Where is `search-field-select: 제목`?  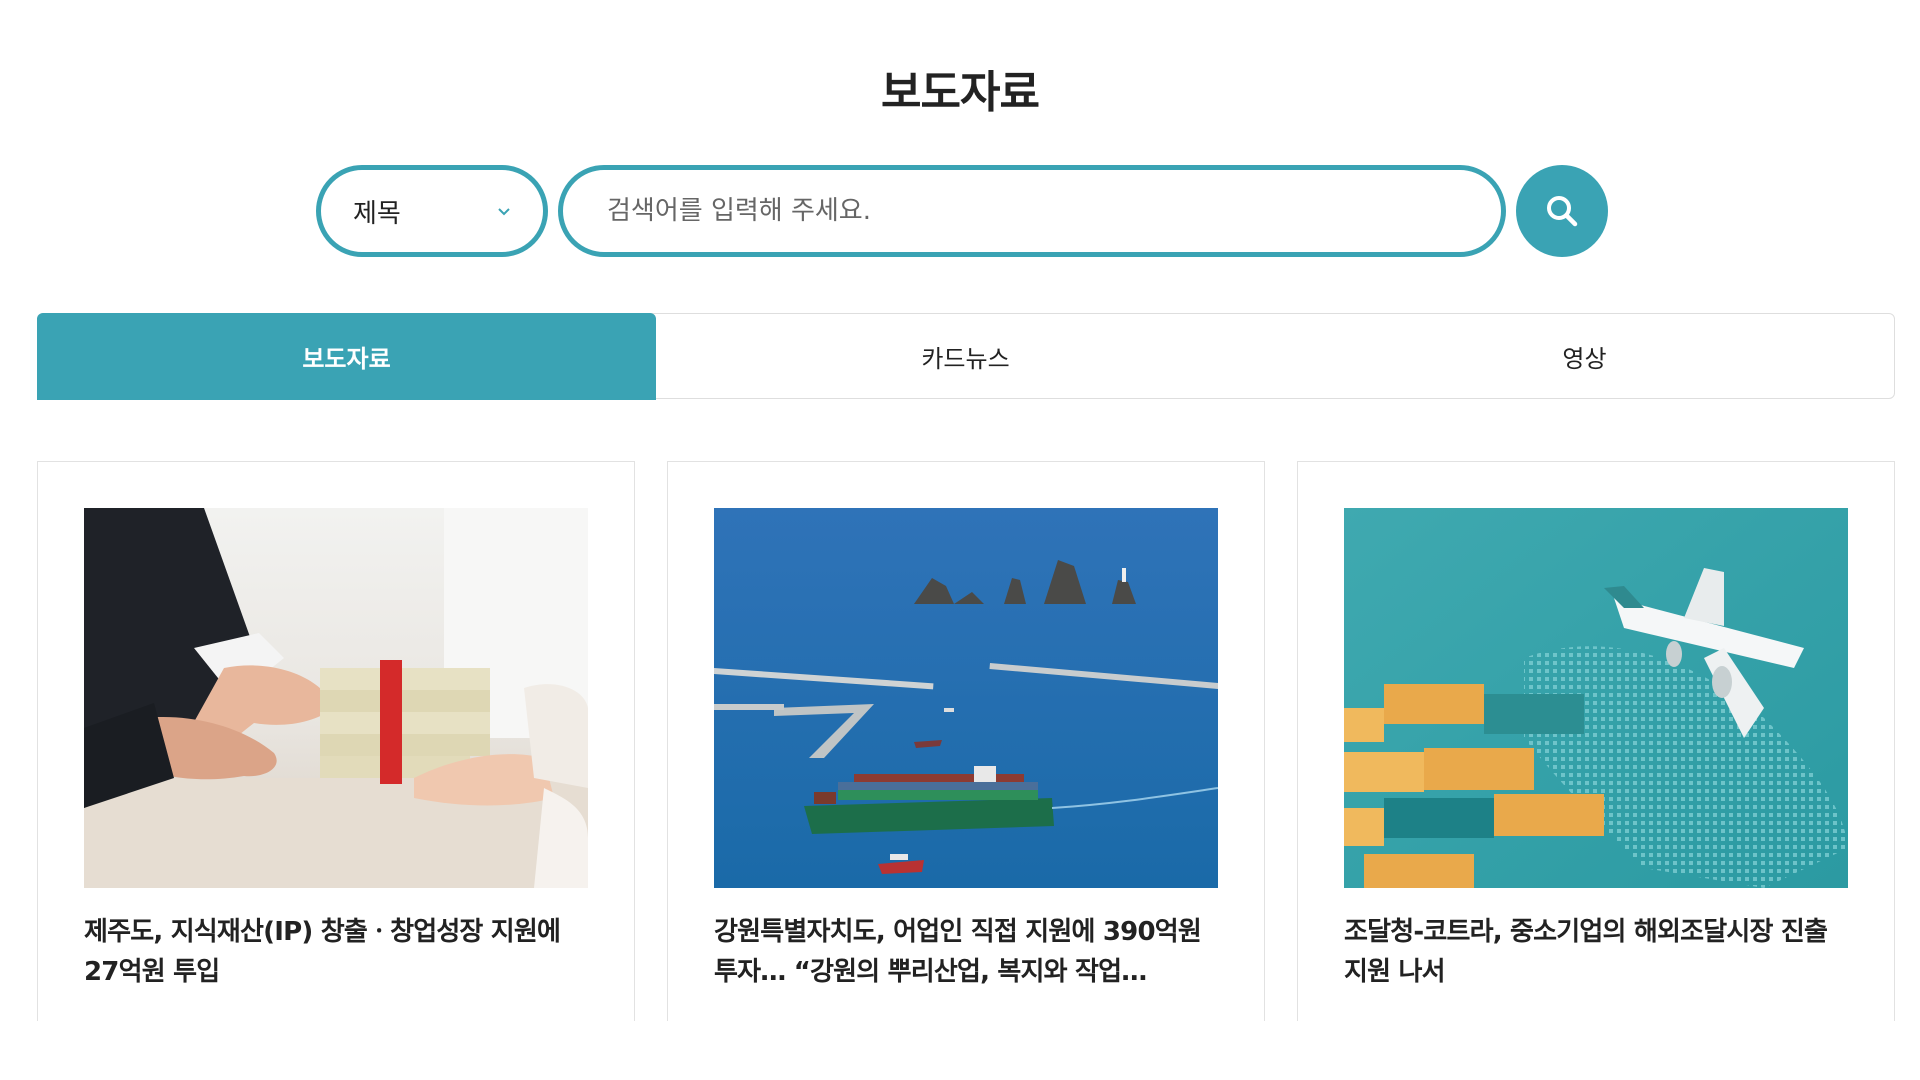 search-field-select: 제목 is located at coordinates (432, 211).